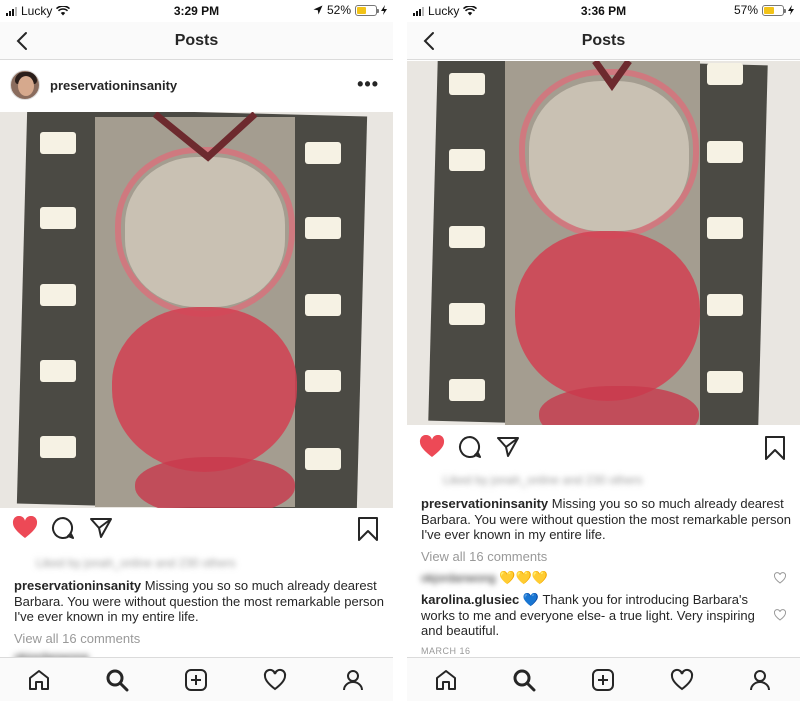 The image size is (800, 701). Describe the element at coordinates (400, 350) in the screenshot. I see `divider` at that location.